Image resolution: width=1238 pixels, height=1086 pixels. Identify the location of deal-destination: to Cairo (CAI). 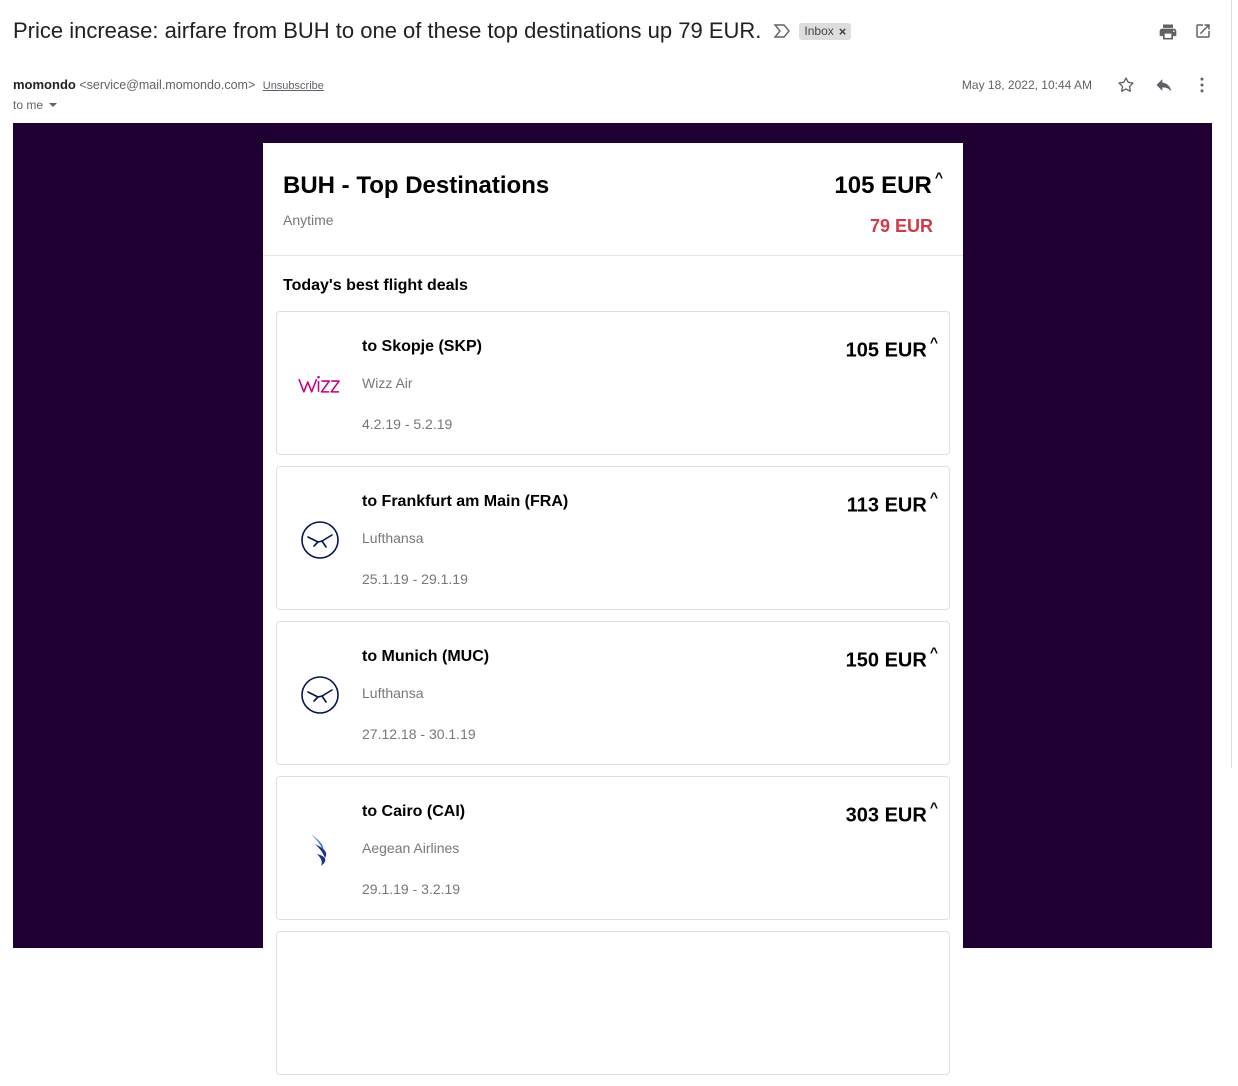
(413, 812).